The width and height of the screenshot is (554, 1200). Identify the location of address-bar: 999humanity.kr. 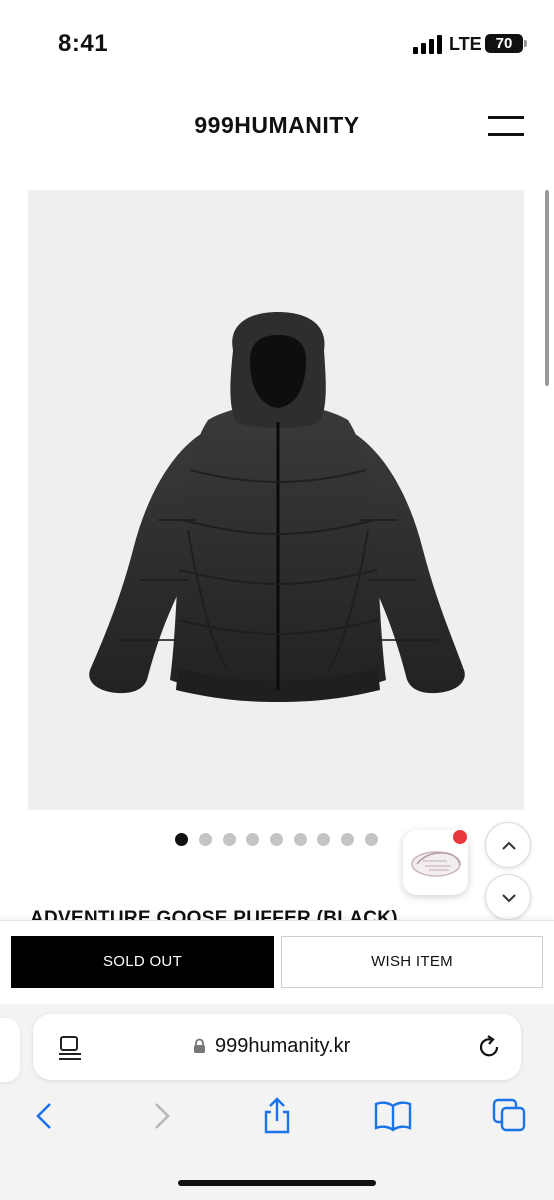
(277, 1047).